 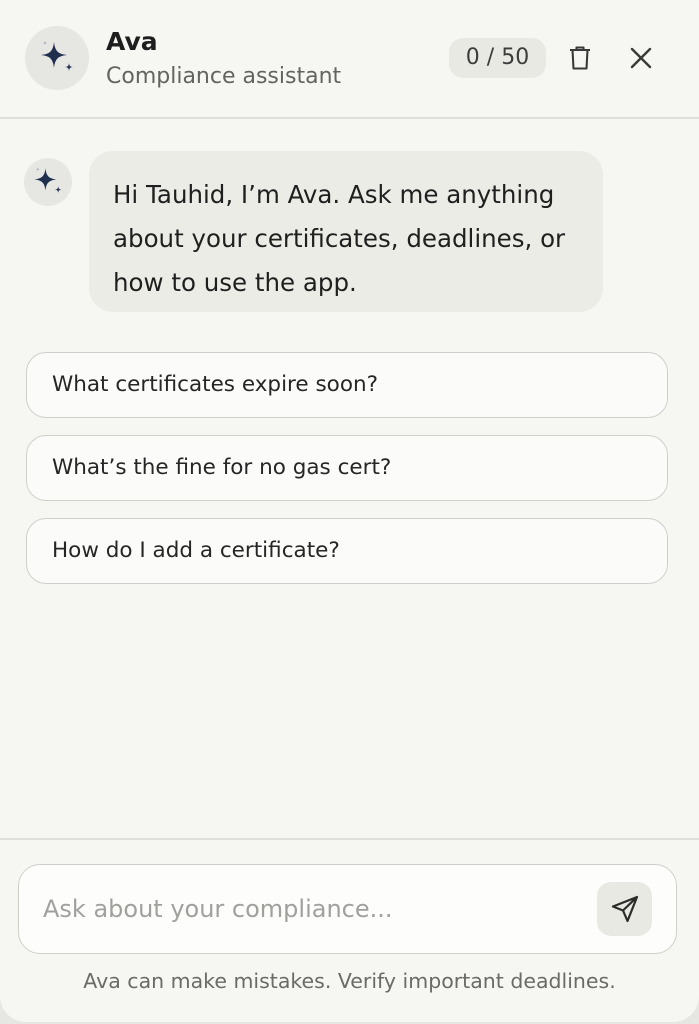 I want to click on send-icon, so click(x=624, y=909).